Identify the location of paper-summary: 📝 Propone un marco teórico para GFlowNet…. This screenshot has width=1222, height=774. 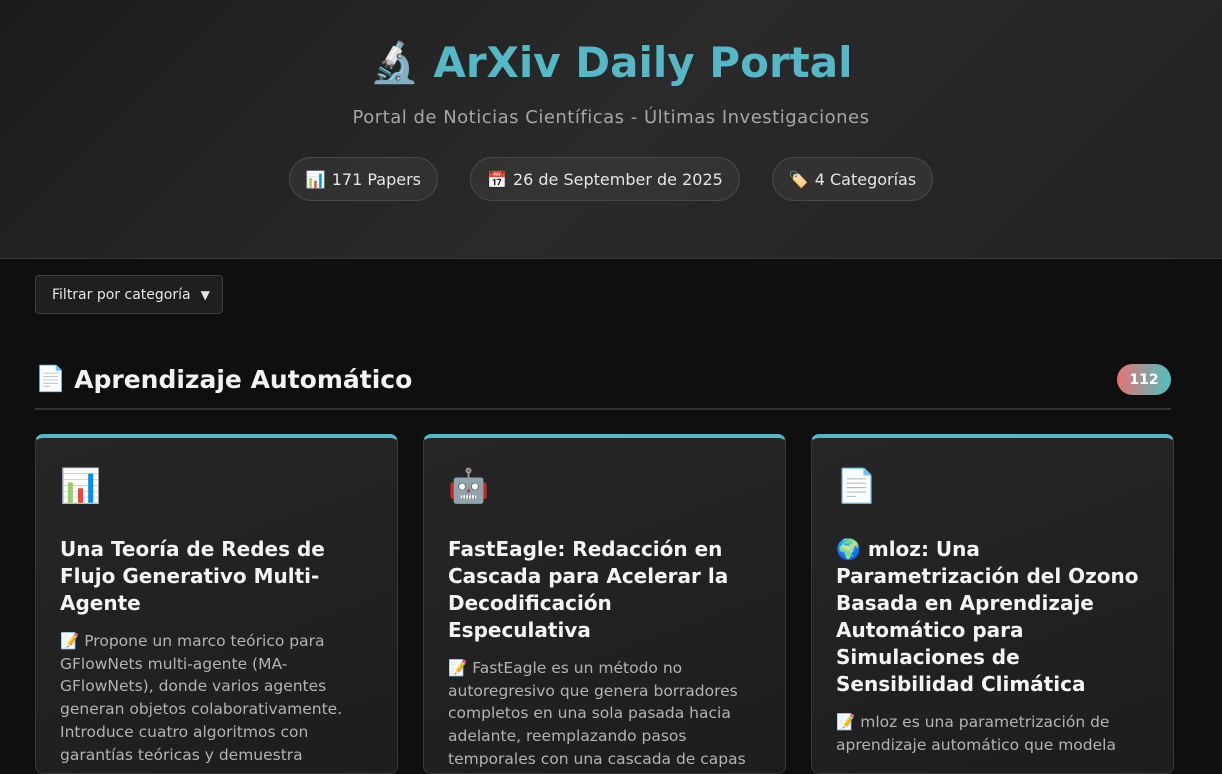
(201, 698).